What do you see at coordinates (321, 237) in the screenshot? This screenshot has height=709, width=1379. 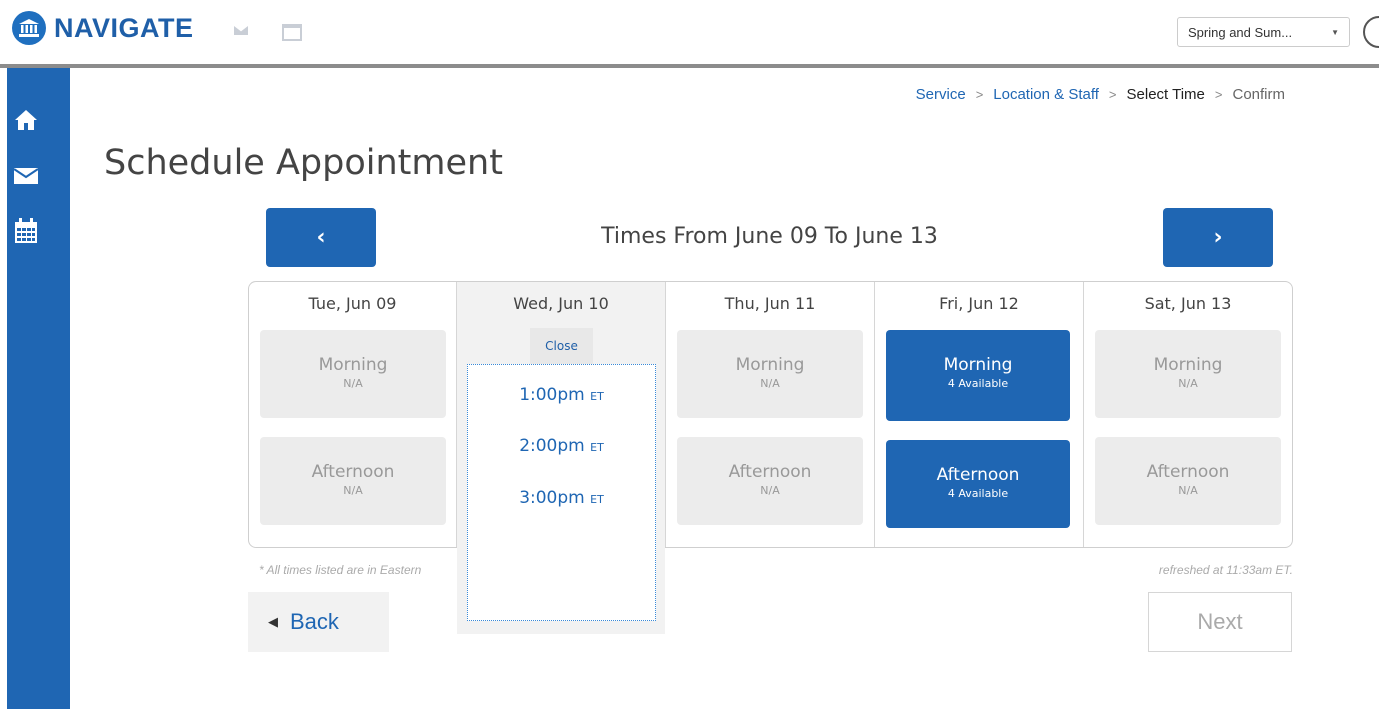 I see `previous-week-button: ‹` at bounding box center [321, 237].